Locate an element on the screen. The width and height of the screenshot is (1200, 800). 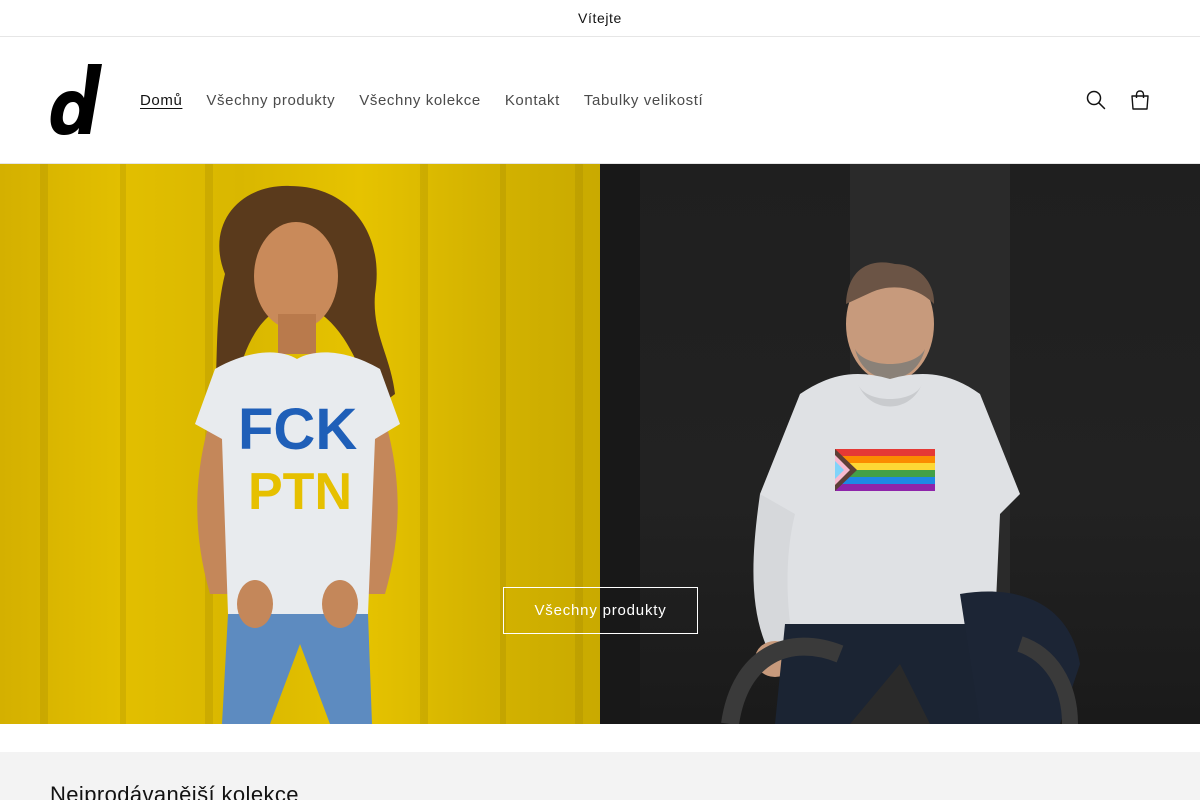
announcement-text: Vítejte is located at coordinates (600, 18).